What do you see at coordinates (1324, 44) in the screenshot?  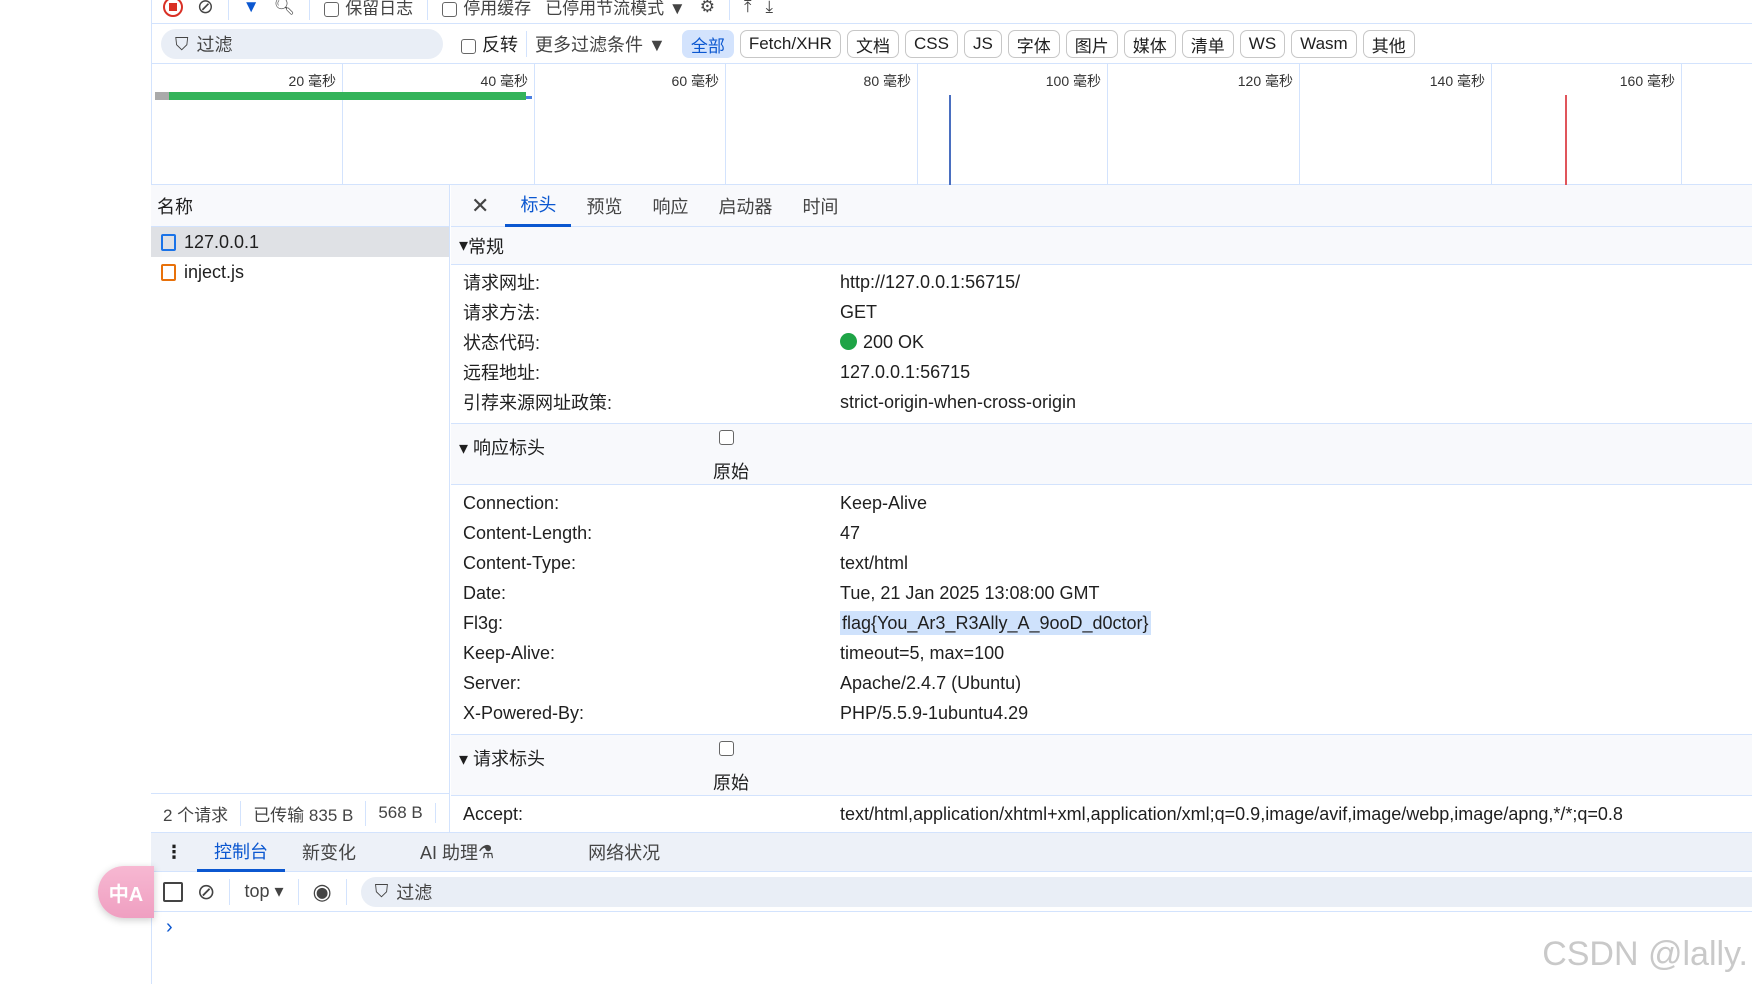 I see `filter-chip: Wasm` at bounding box center [1324, 44].